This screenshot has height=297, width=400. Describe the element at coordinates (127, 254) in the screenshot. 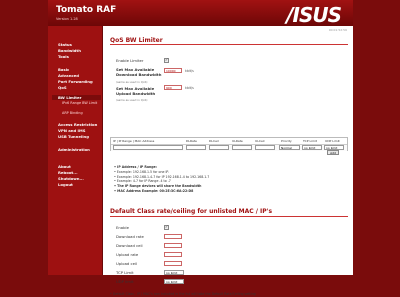

I see `ul-rate-label: Upload rate` at that location.